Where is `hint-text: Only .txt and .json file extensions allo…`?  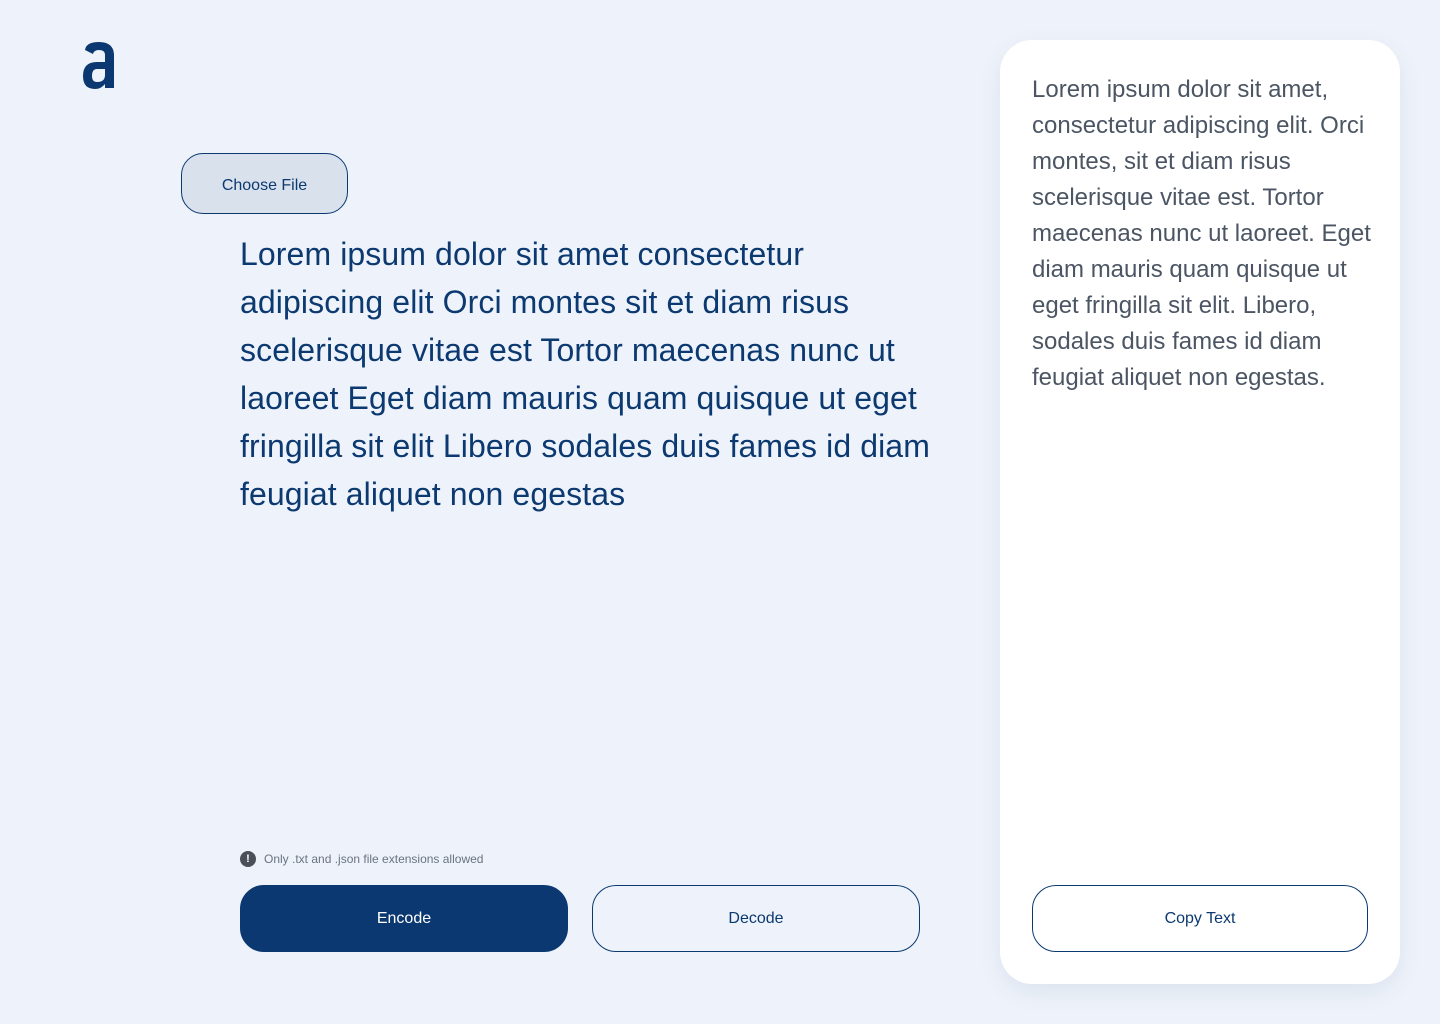 hint-text: Only .txt and .json file extensions allo… is located at coordinates (374, 859).